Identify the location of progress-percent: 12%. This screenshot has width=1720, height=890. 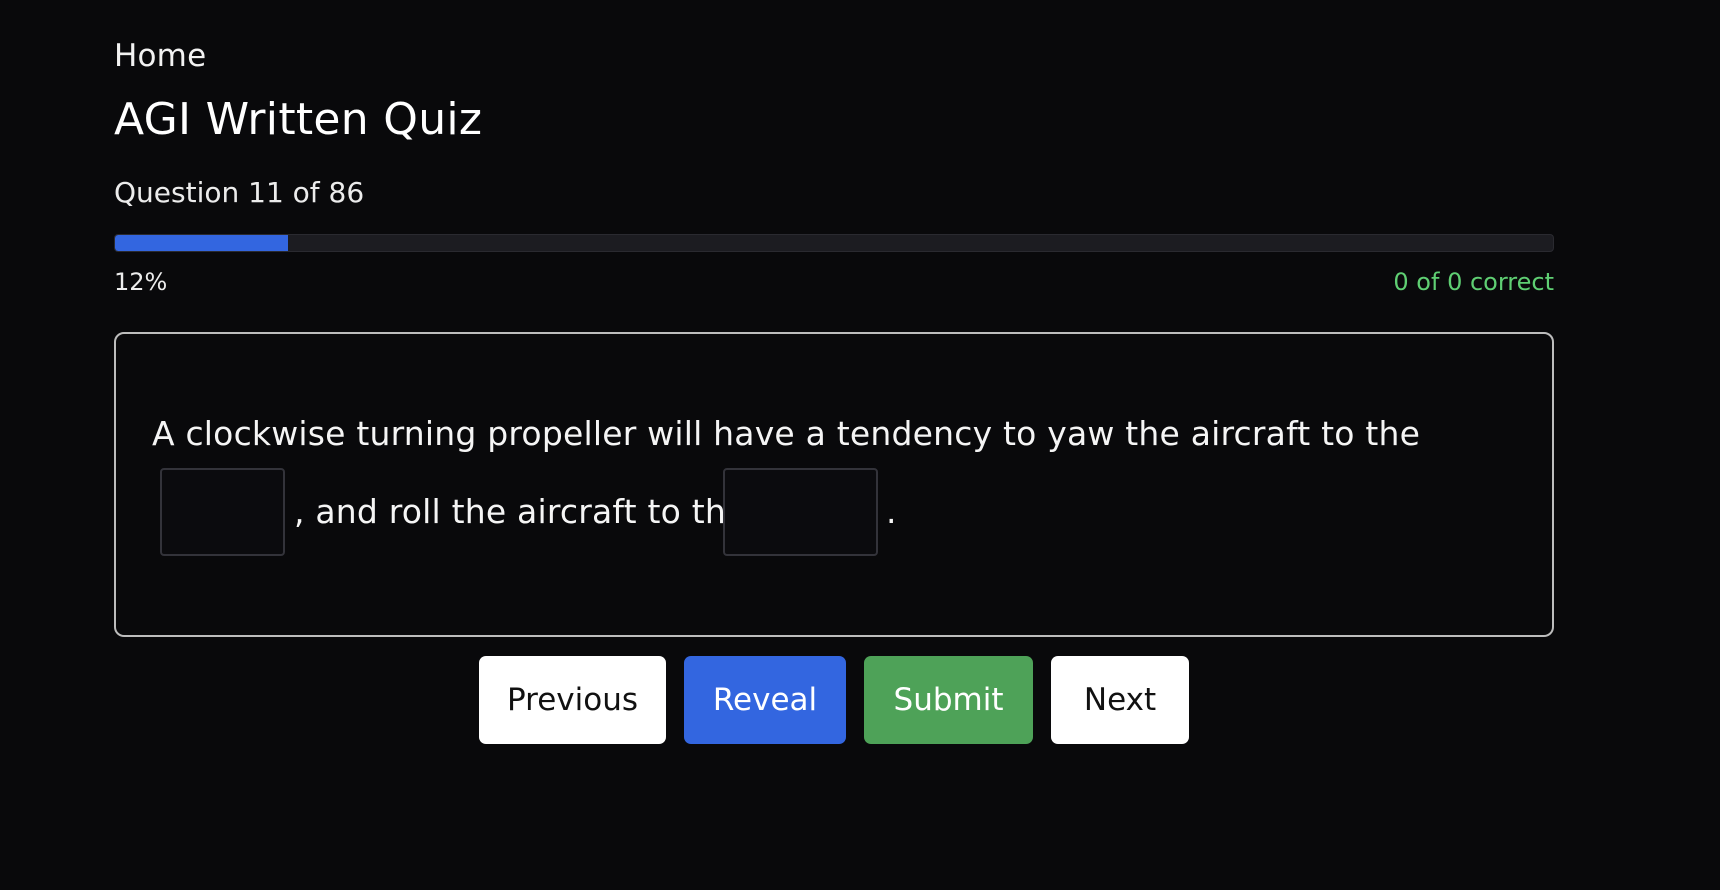
(141, 282).